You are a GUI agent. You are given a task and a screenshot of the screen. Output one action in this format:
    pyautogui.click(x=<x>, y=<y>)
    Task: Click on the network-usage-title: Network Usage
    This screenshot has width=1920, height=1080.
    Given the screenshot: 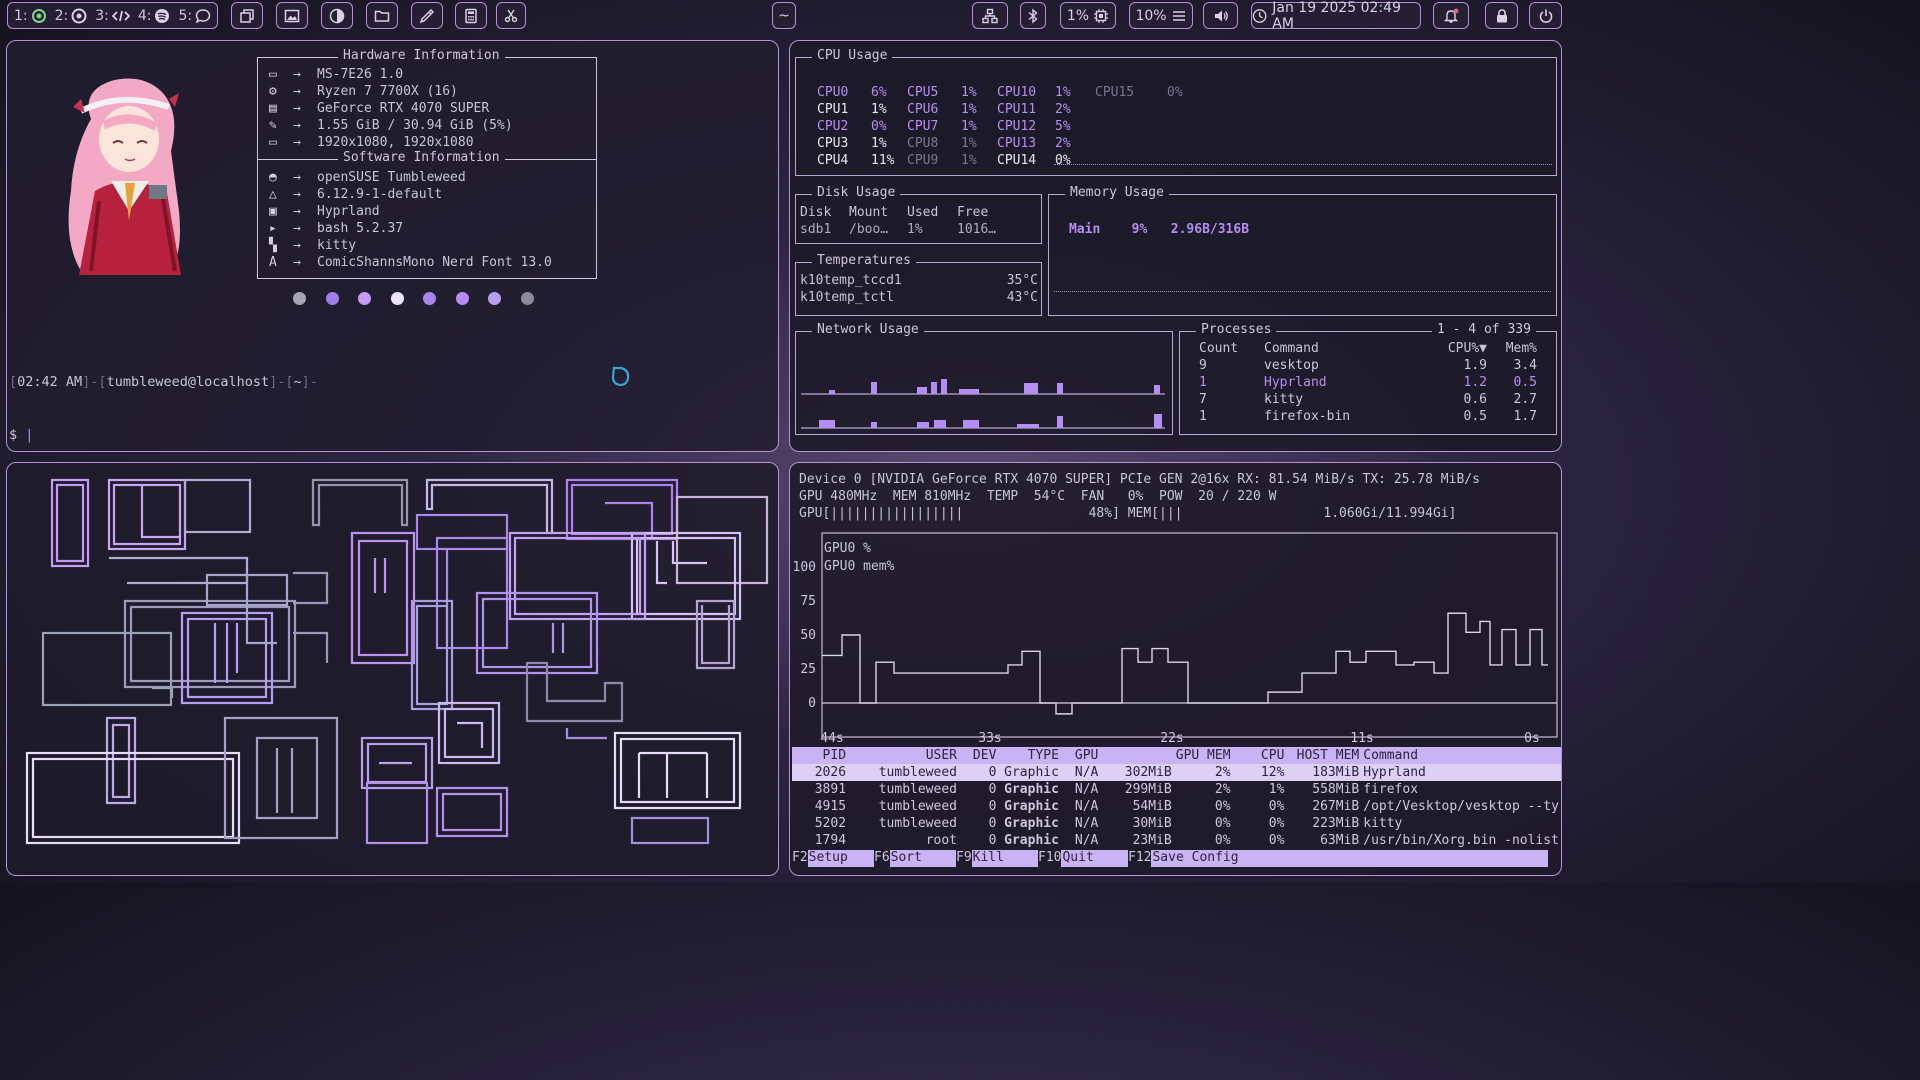 What is the action you would take?
    pyautogui.click(x=868, y=329)
    